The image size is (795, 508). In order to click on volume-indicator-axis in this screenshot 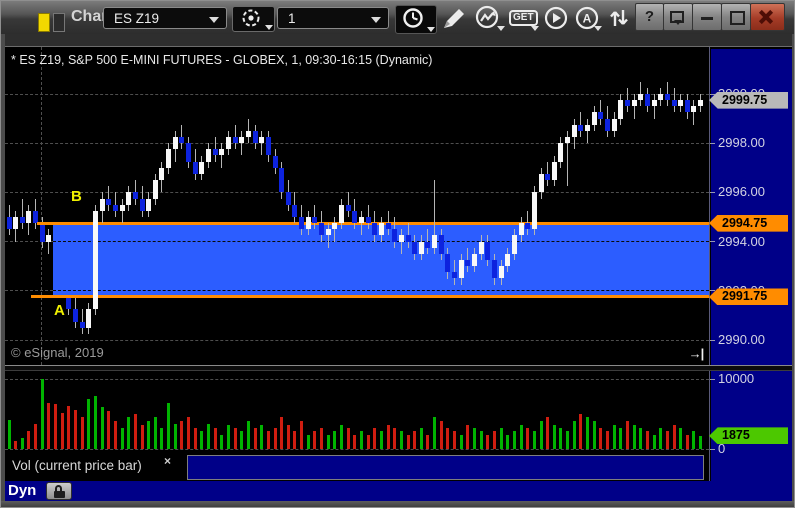, I will do `click(445, 467)`.